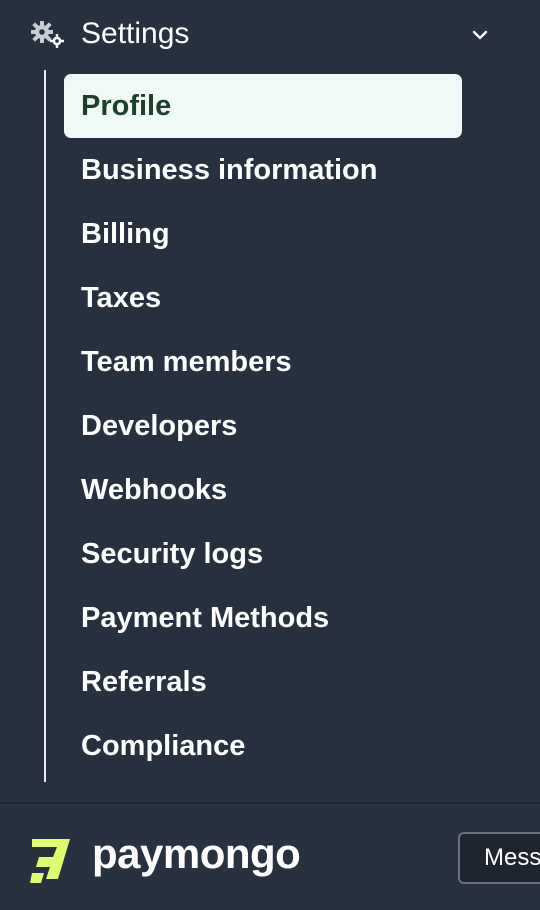  I want to click on menu-item-label: Security logs, so click(172, 553).